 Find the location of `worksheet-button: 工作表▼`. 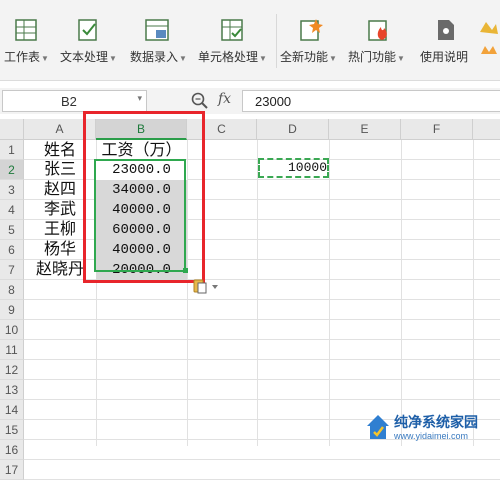

worksheet-button: 工作表▼ is located at coordinates (29, 40).